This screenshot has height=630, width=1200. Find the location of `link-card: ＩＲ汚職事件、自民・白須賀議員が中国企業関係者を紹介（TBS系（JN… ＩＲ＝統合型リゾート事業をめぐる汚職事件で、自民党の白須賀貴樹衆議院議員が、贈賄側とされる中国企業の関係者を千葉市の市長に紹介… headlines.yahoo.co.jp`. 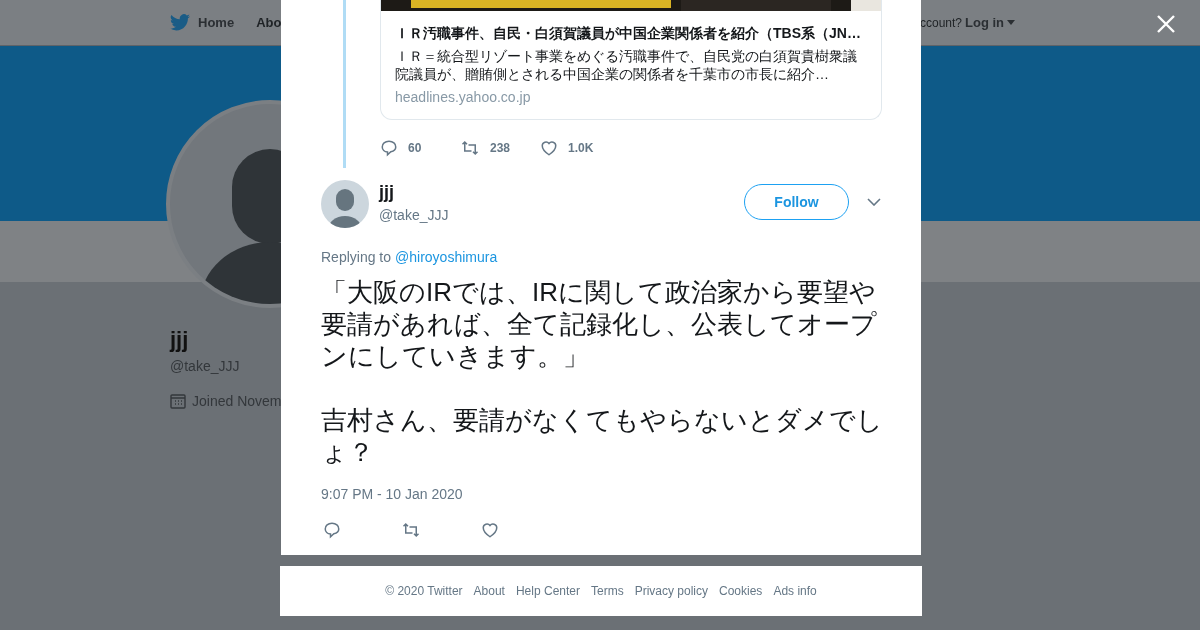

link-card: ＩＲ汚職事件、自民・白須賀議員が中国企業関係者を紹介（TBS系（JN… ＩＲ＝統合型リゾート事業をめぐる汚職事件で、自民党の白須賀貴樹衆議院議員が、贈賄側とされる中国企業の関係者を千葉市の市長に紹介… headlines.yahoo.co.jp is located at coordinates (631, 60).